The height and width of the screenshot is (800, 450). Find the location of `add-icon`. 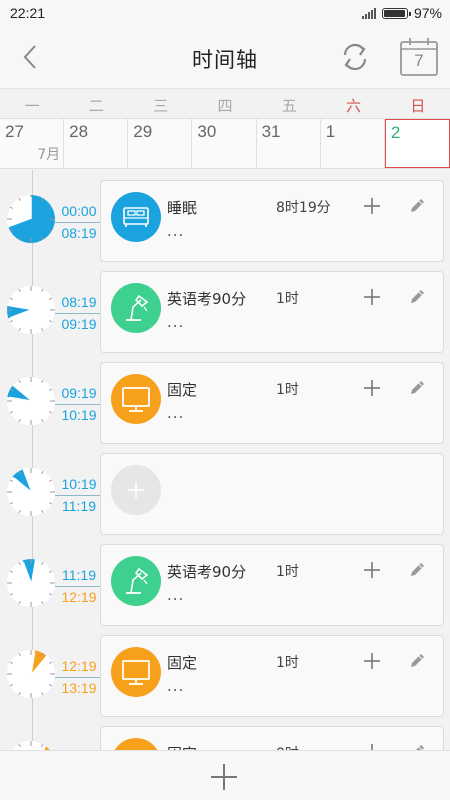

add-icon is located at coordinates (224, 777).